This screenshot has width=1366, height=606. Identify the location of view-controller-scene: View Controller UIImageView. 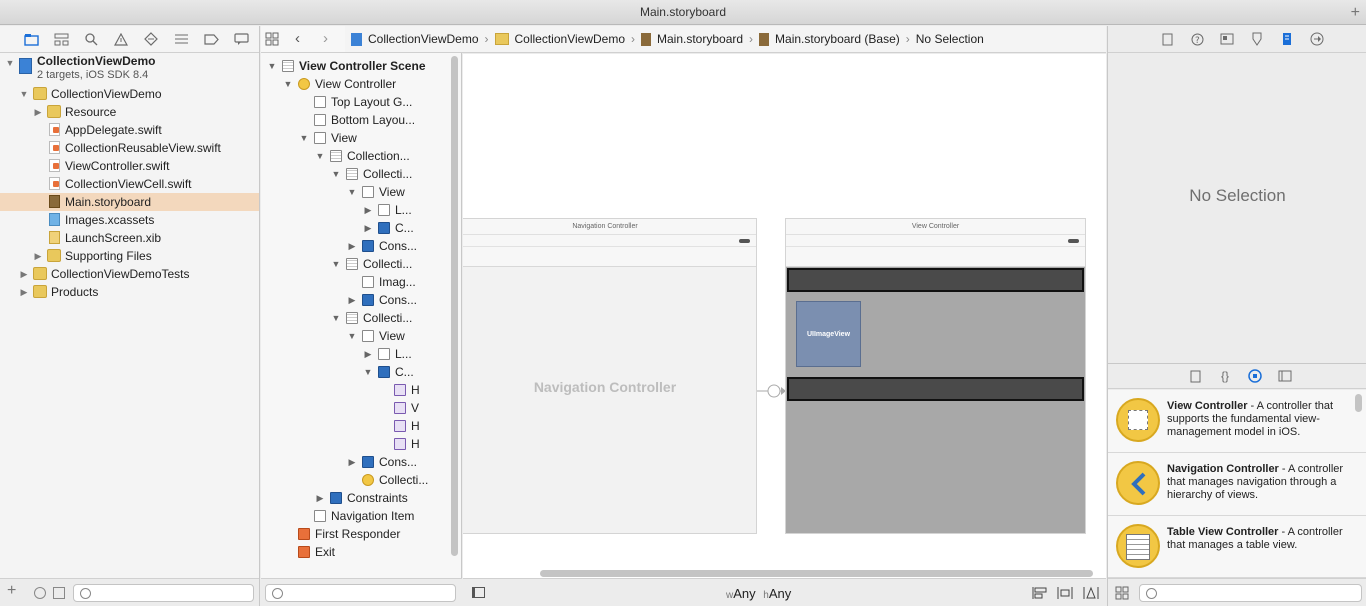
(935, 376).